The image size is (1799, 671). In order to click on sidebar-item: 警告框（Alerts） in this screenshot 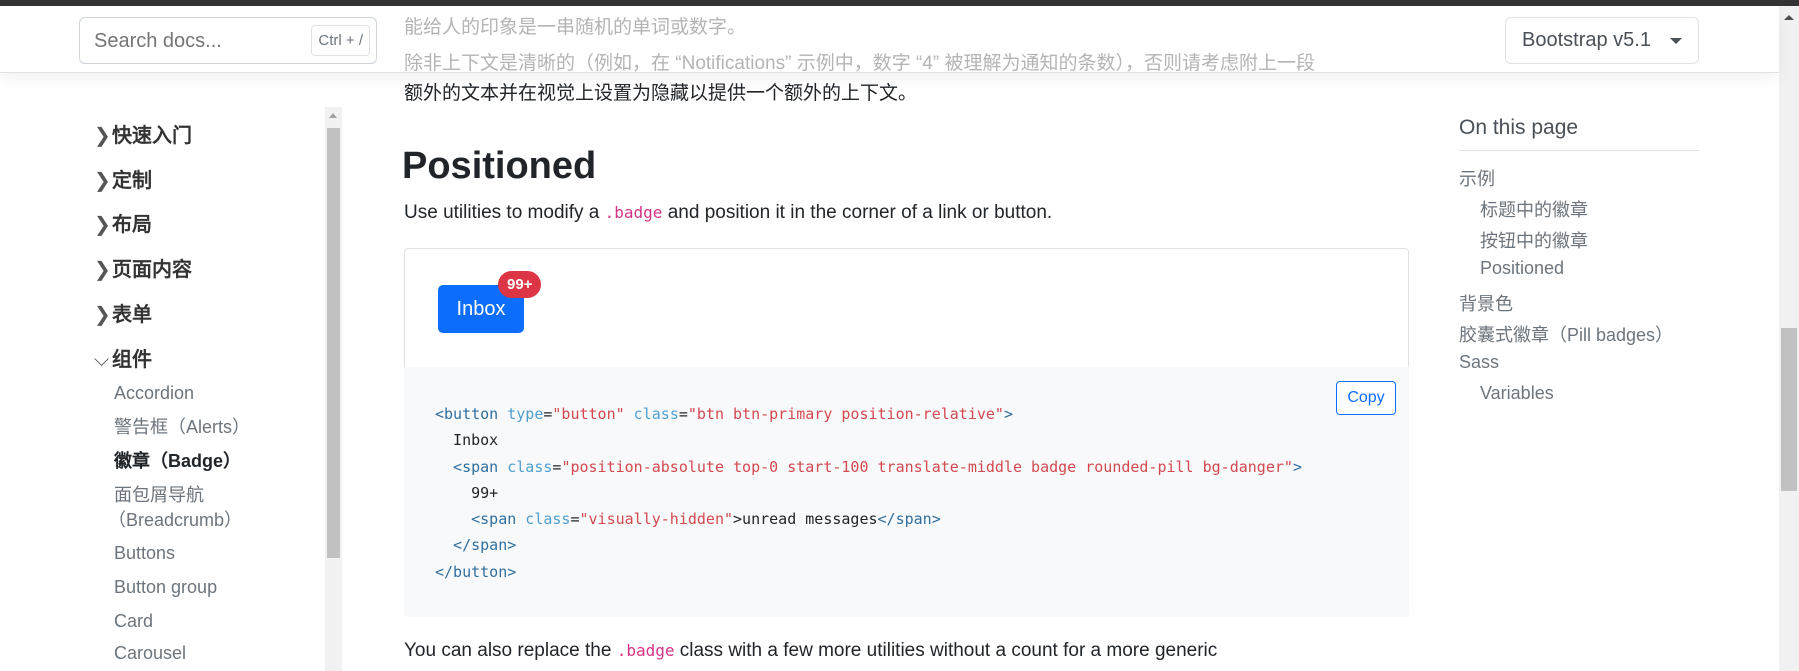, I will do `click(182, 427)`.